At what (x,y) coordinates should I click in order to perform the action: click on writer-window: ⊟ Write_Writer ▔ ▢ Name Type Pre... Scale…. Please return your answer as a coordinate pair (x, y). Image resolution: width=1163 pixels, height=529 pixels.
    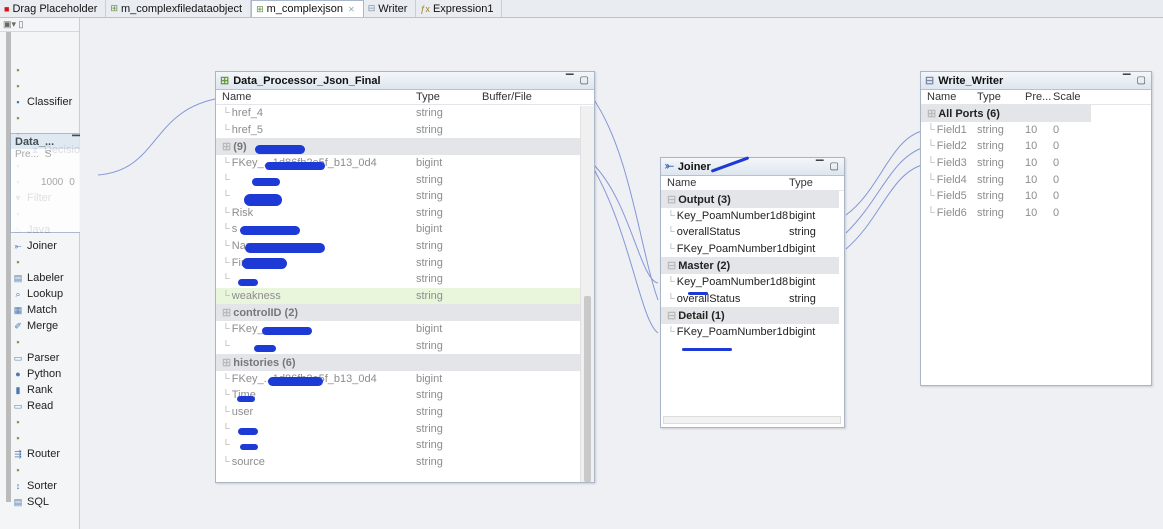
    Looking at the image, I should click on (1036, 228).